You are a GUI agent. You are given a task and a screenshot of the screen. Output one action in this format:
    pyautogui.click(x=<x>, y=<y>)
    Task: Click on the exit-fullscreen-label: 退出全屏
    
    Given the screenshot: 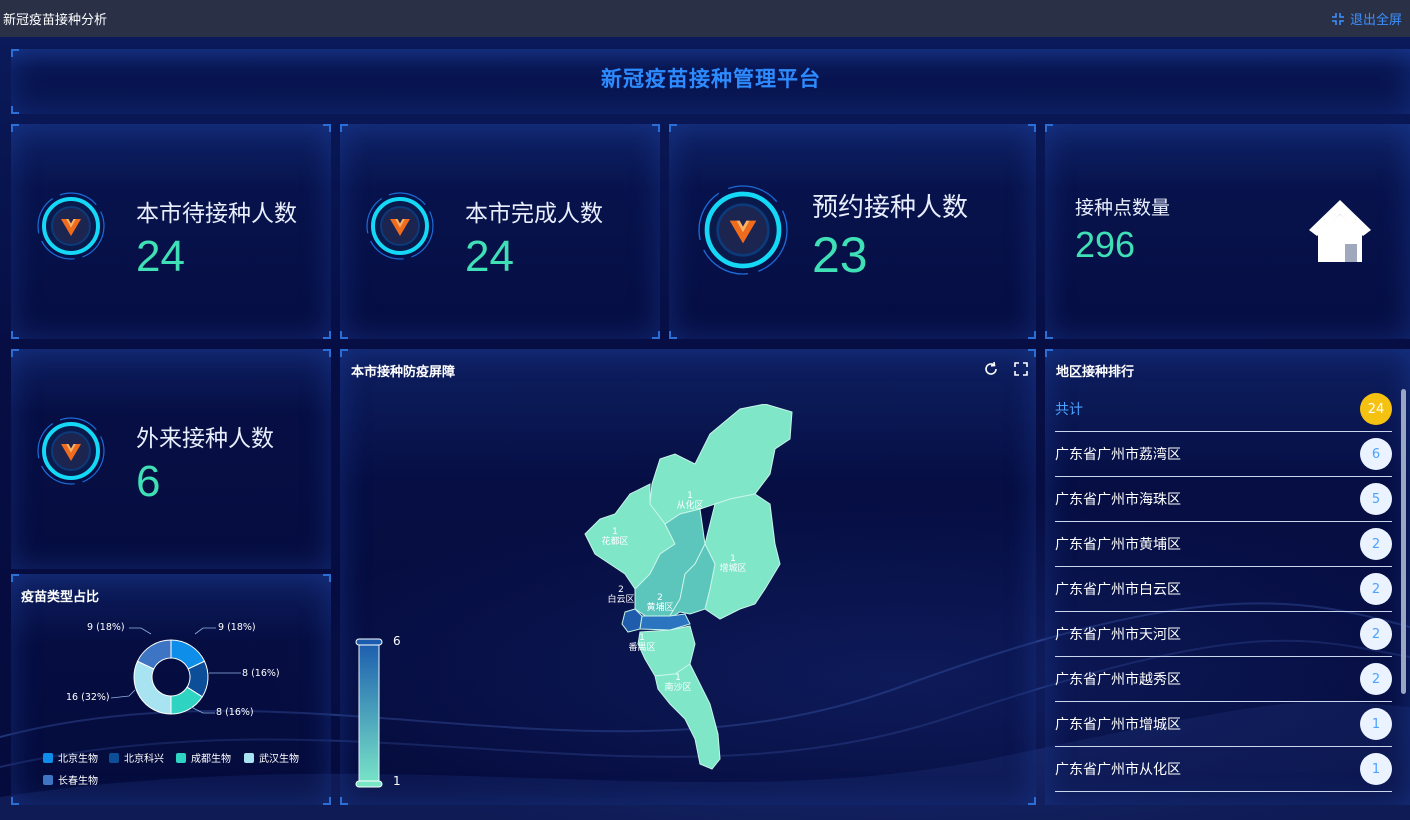 What is the action you would take?
    pyautogui.click(x=1375, y=20)
    